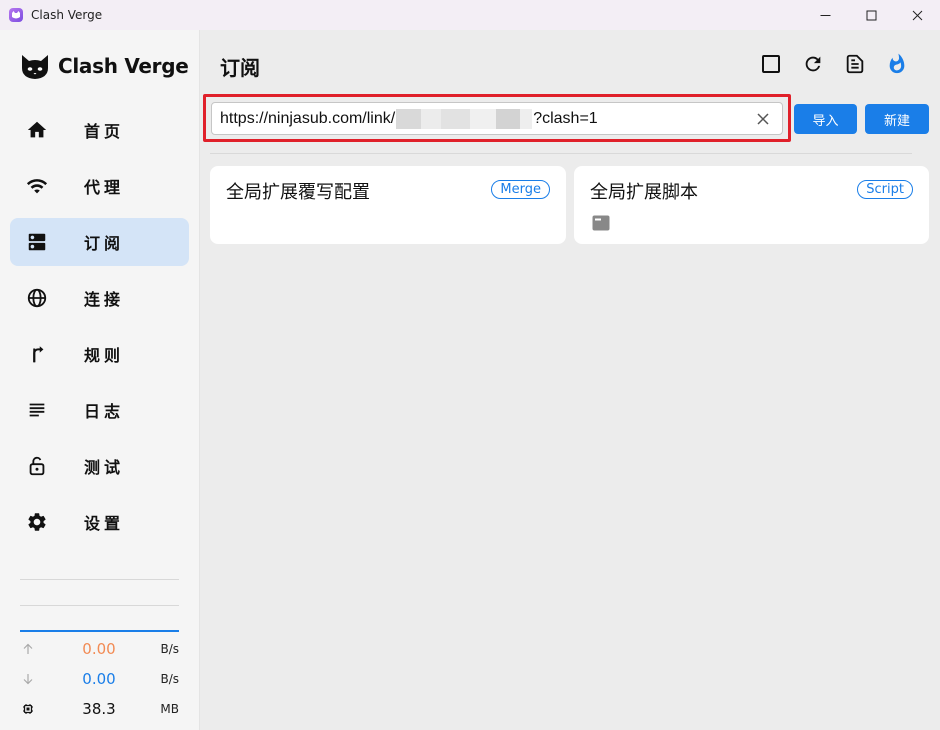 The width and height of the screenshot is (940, 730). What do you see at coordinates (104, 411) in the screenshot?
I see `sidebar-item-label: 日志` at bounding box center [104, 411].